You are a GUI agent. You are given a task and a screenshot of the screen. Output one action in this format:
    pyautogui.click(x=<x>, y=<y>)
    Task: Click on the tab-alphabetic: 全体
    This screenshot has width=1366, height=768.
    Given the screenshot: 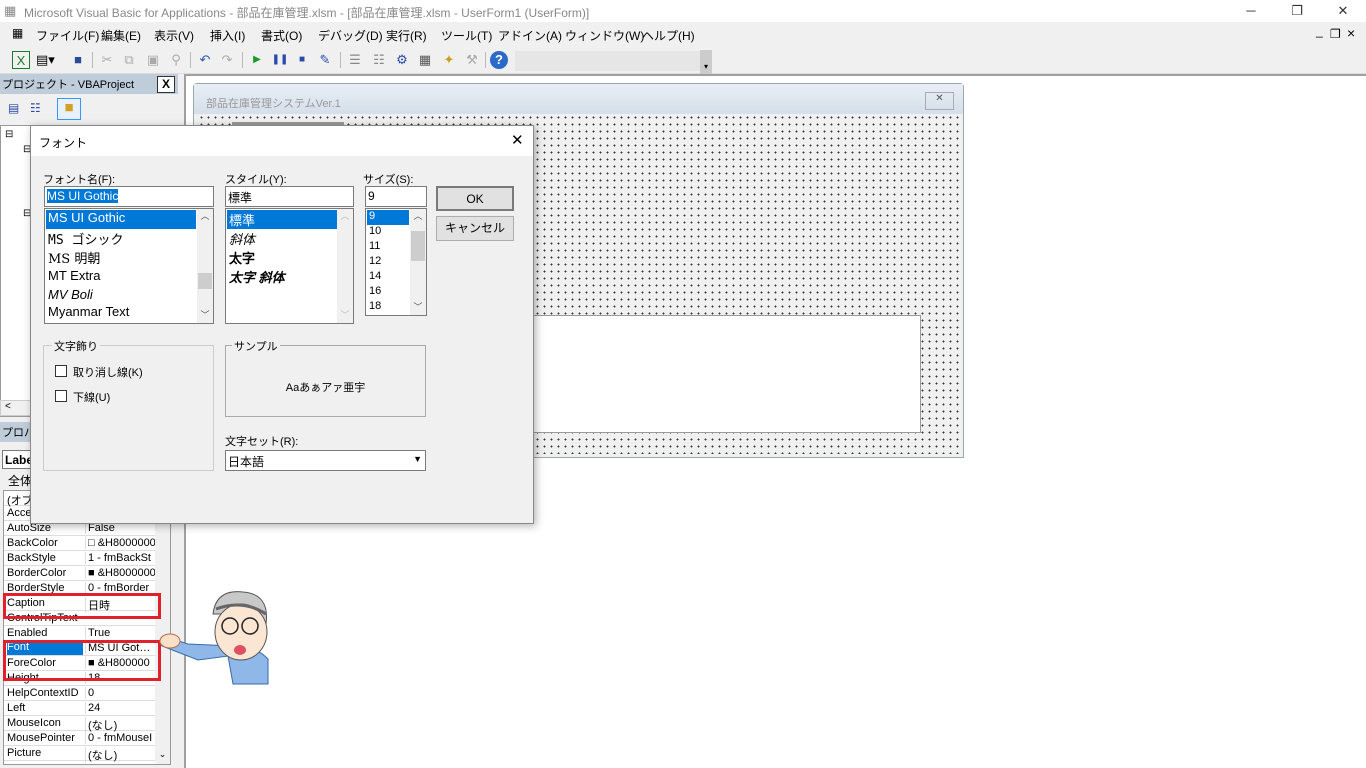 What is the action you would take?
    pyautogui.click(x=20, y=480)
    